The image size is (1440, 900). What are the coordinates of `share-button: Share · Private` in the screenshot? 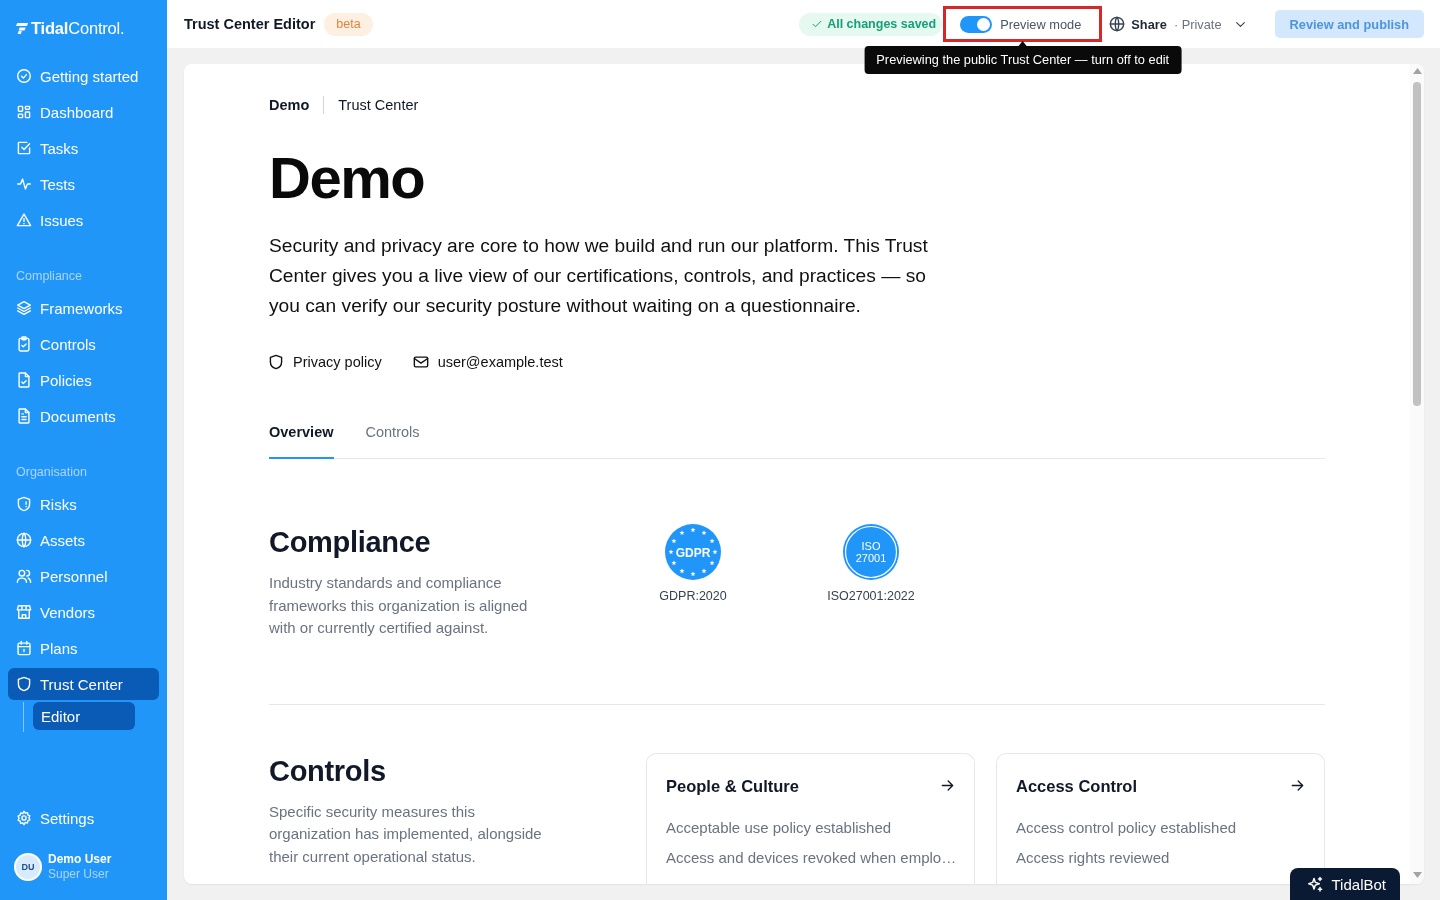 It's located at (1178, 24).